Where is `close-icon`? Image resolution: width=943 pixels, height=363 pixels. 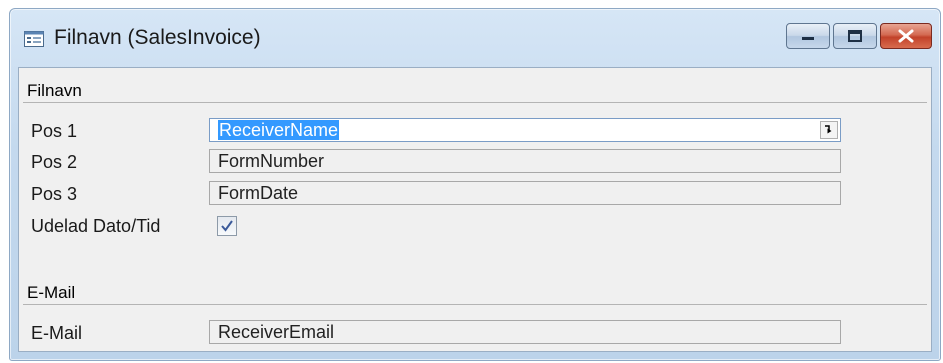 close-icon is located at coordinates (906, 36).